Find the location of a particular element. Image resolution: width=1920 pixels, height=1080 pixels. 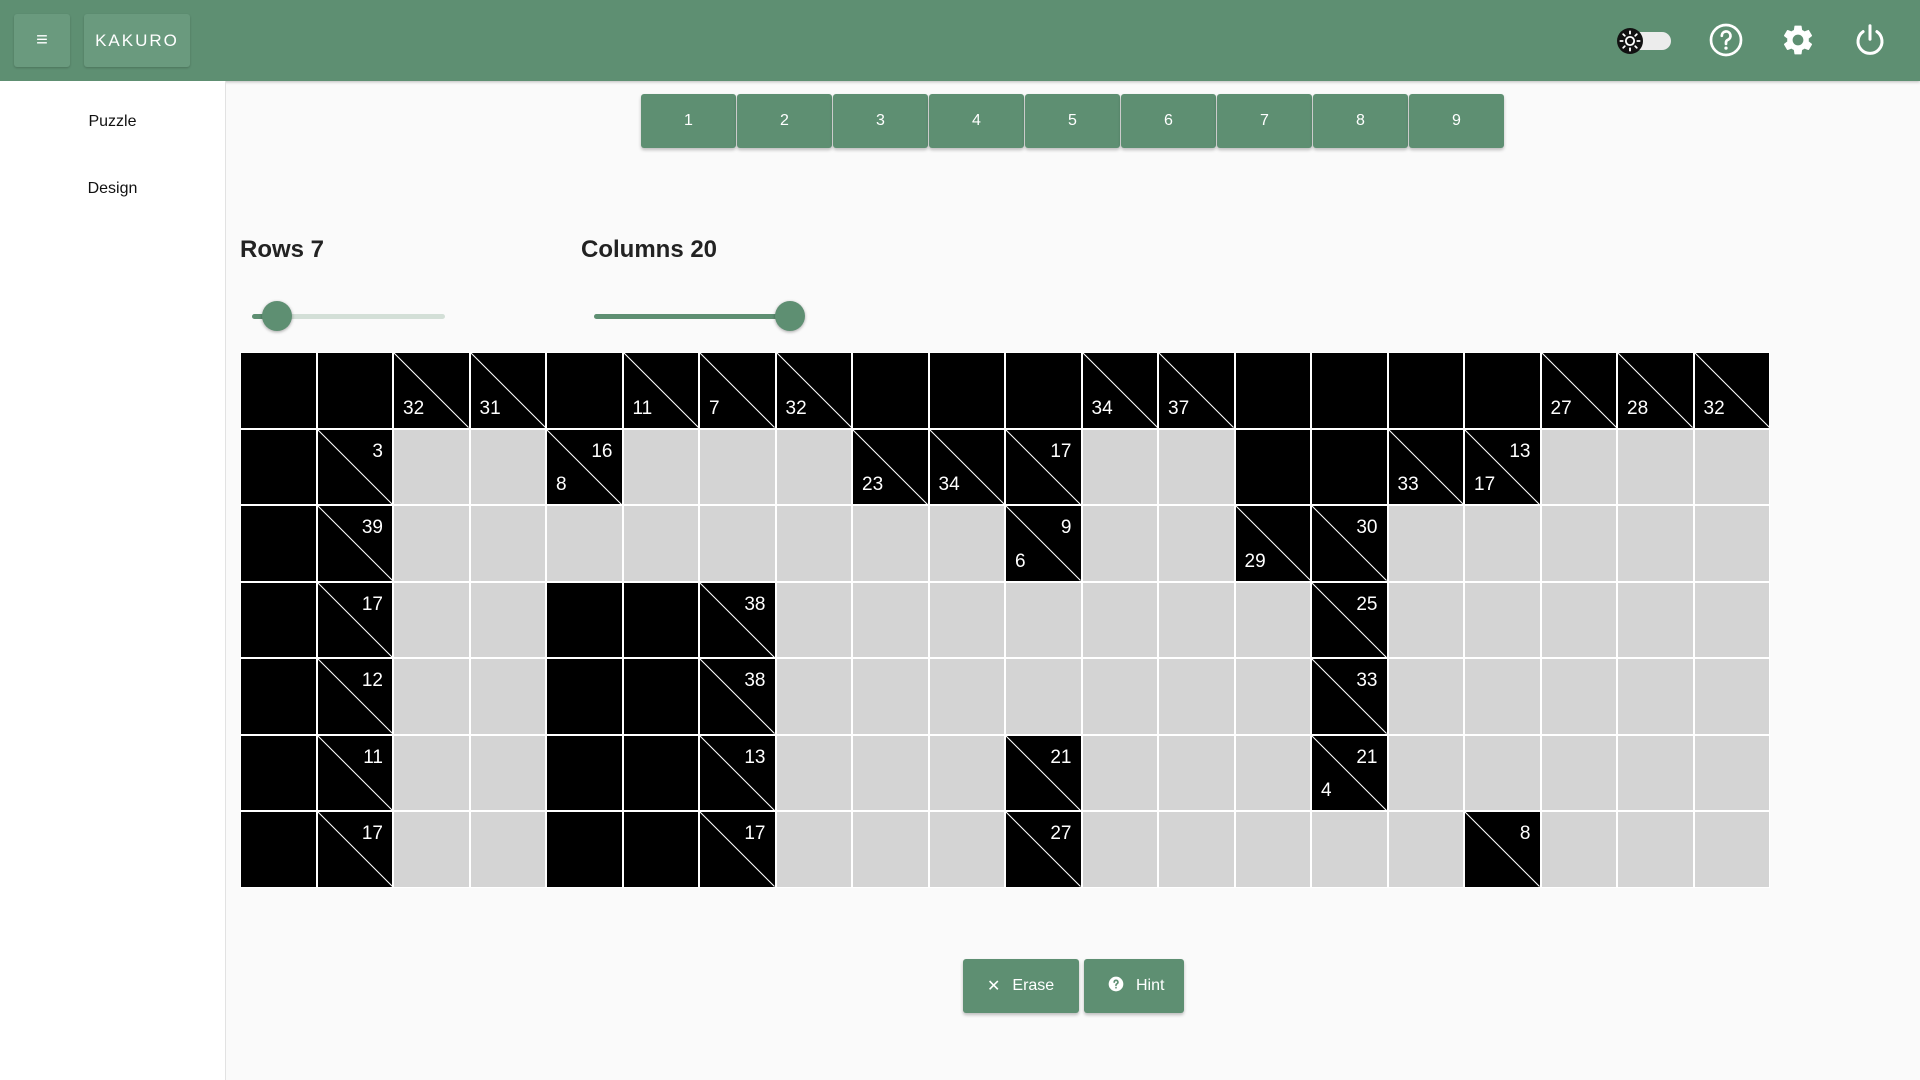

app-title: KAKURO is located at coordinates (137, 40).